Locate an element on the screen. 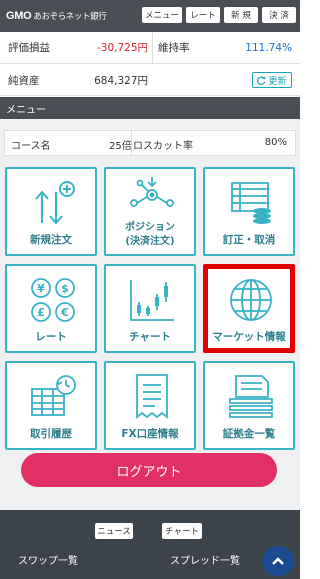 The height and width of the screenshot is (579, 320). pl-label: 評価損益 is located at coordinates (29, 48).